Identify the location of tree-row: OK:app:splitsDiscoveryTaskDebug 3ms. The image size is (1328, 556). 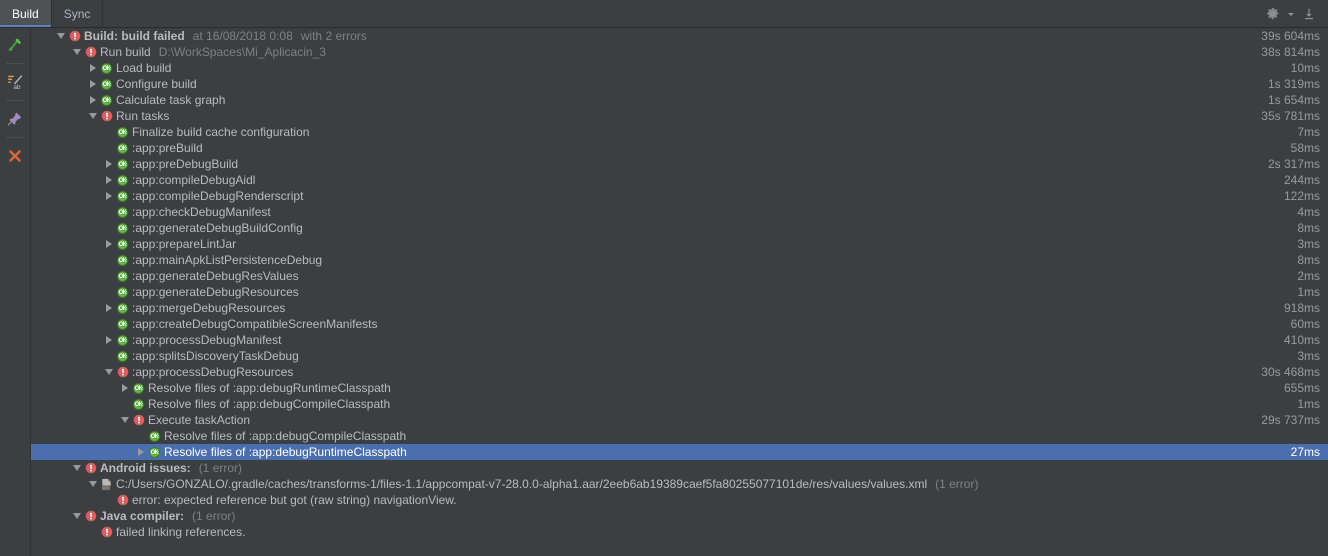
(679, 356).